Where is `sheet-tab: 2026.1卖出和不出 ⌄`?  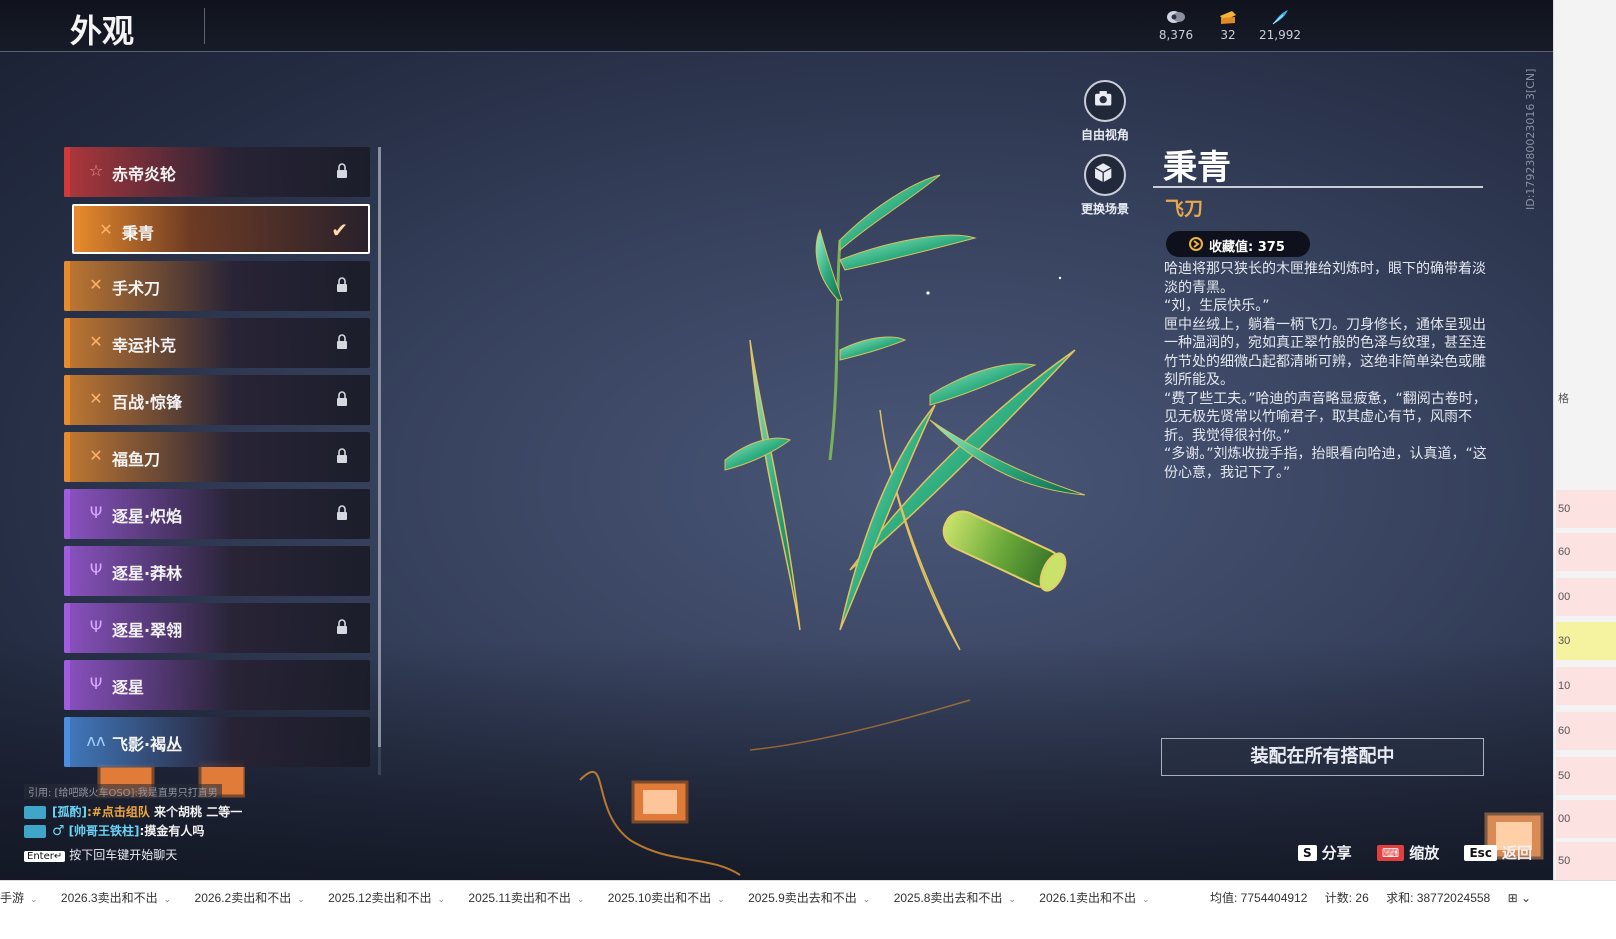 sheet-tab: 2026.1卖出和不出 ⌄ is located at coordinates (1094, 897).